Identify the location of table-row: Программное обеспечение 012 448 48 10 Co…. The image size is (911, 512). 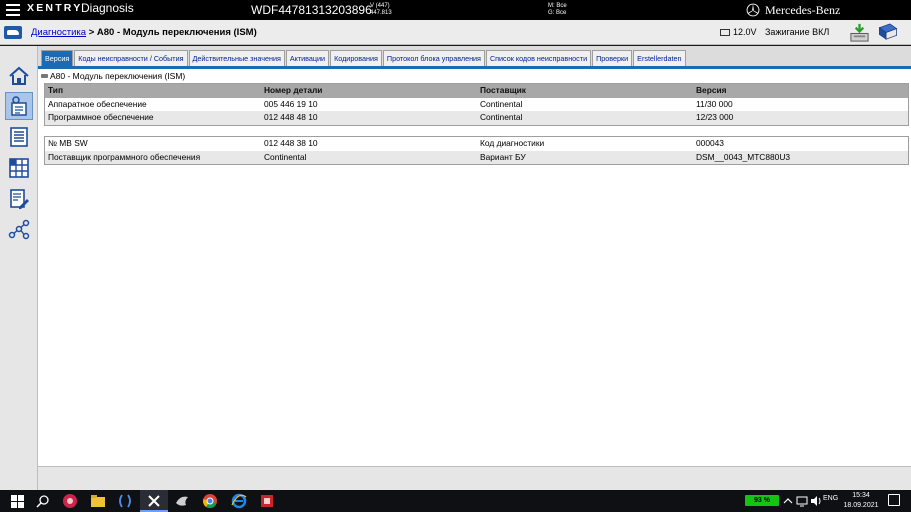
(476, 118).